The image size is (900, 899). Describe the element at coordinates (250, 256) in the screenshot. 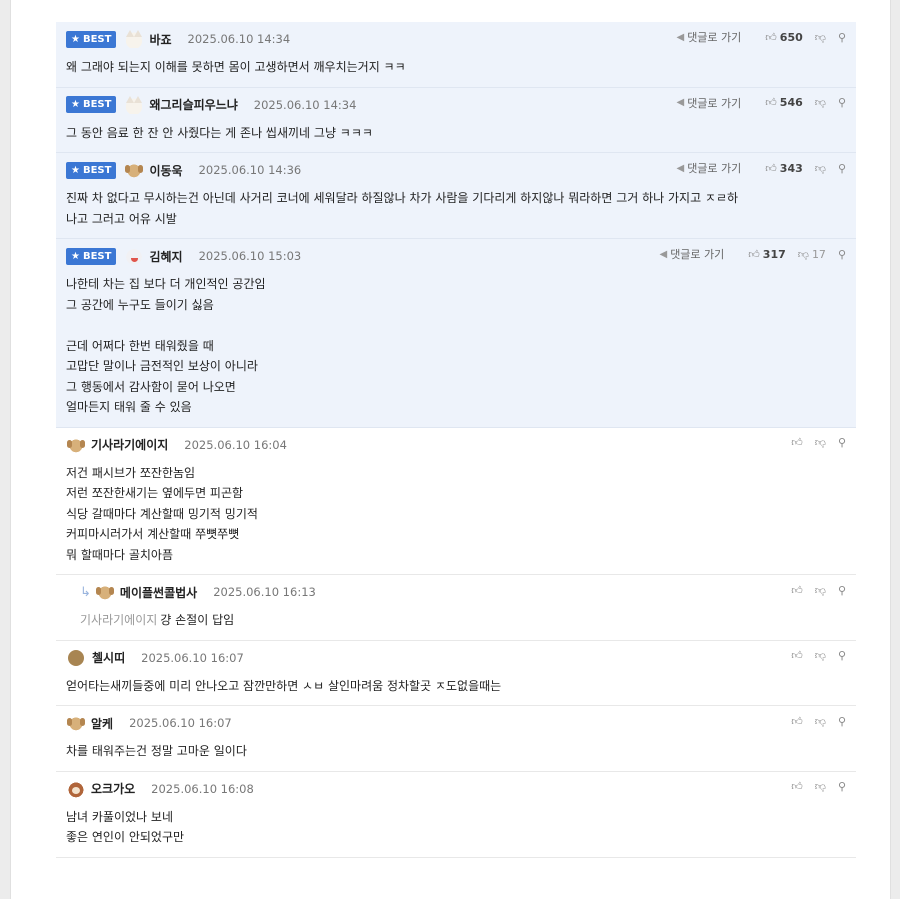

I see `timestamp: 2025.06.10 15:03` at that location.